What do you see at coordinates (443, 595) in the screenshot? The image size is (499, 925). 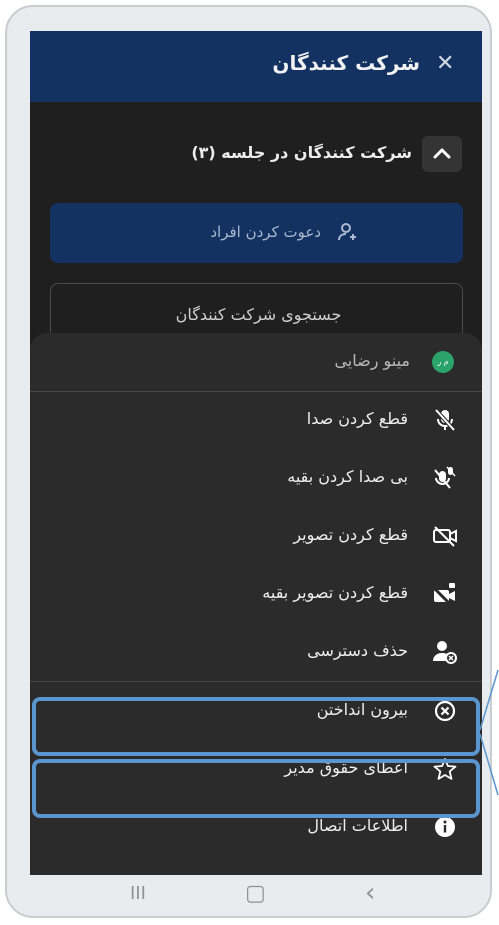 I see `video-off-all-icon` at bounding box center [443, 595].